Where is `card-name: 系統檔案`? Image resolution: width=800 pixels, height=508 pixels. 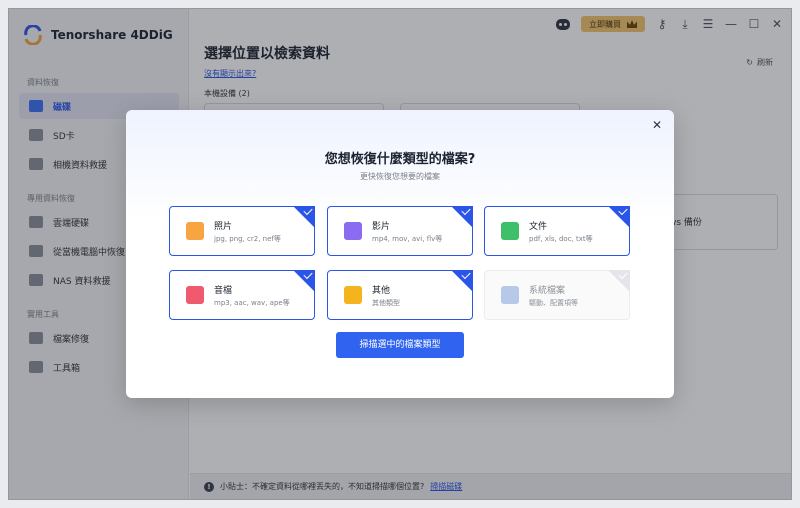
card-name: 系統檔案 is located at coordinates (547, 291).